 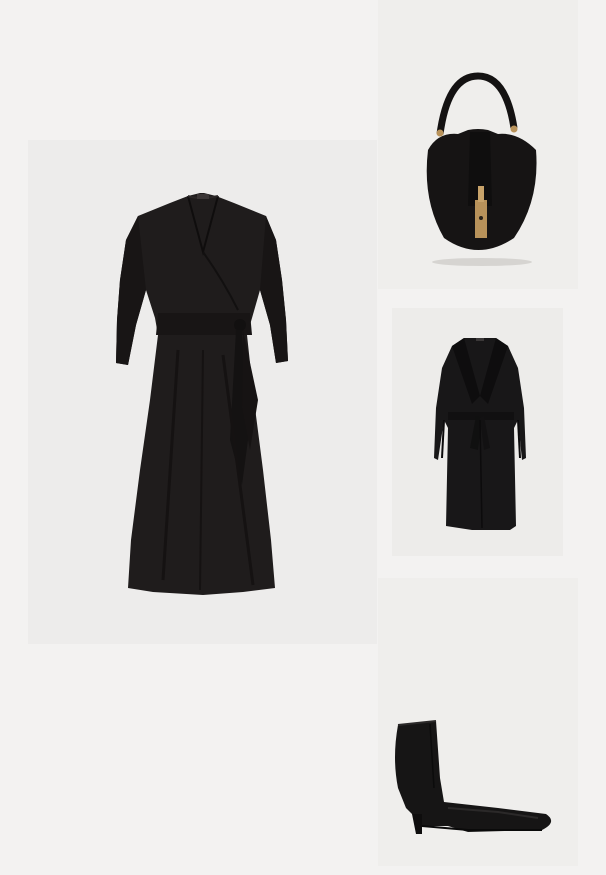 I want to click on product-tile-coat, so click(x=477, y=432).